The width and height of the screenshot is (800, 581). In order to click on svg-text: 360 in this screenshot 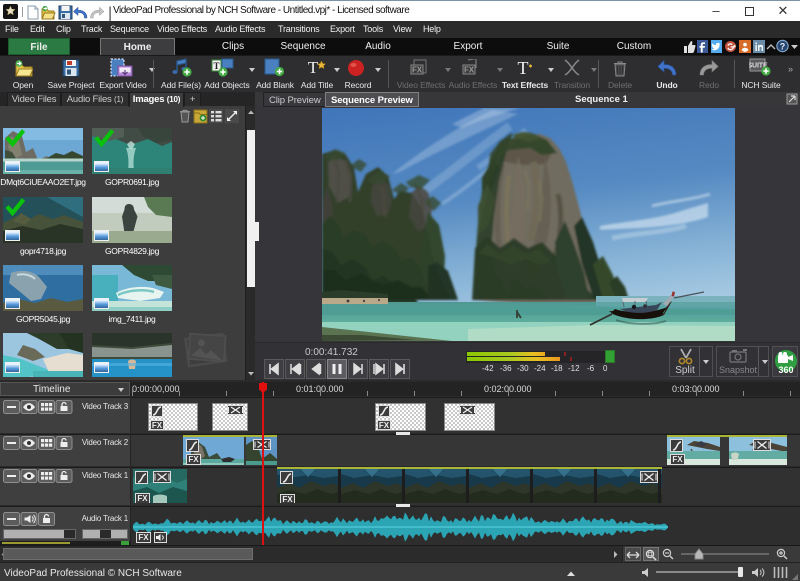, I will do `click(785, 370)`.